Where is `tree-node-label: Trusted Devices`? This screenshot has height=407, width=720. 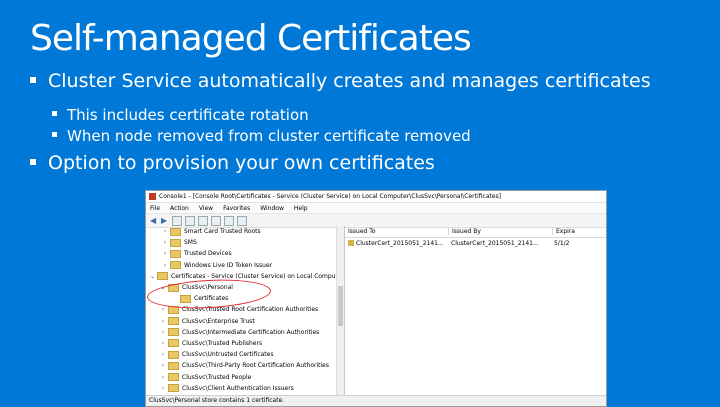 tree-node-label: Trusted Devices is located at coordinates (208, 254).